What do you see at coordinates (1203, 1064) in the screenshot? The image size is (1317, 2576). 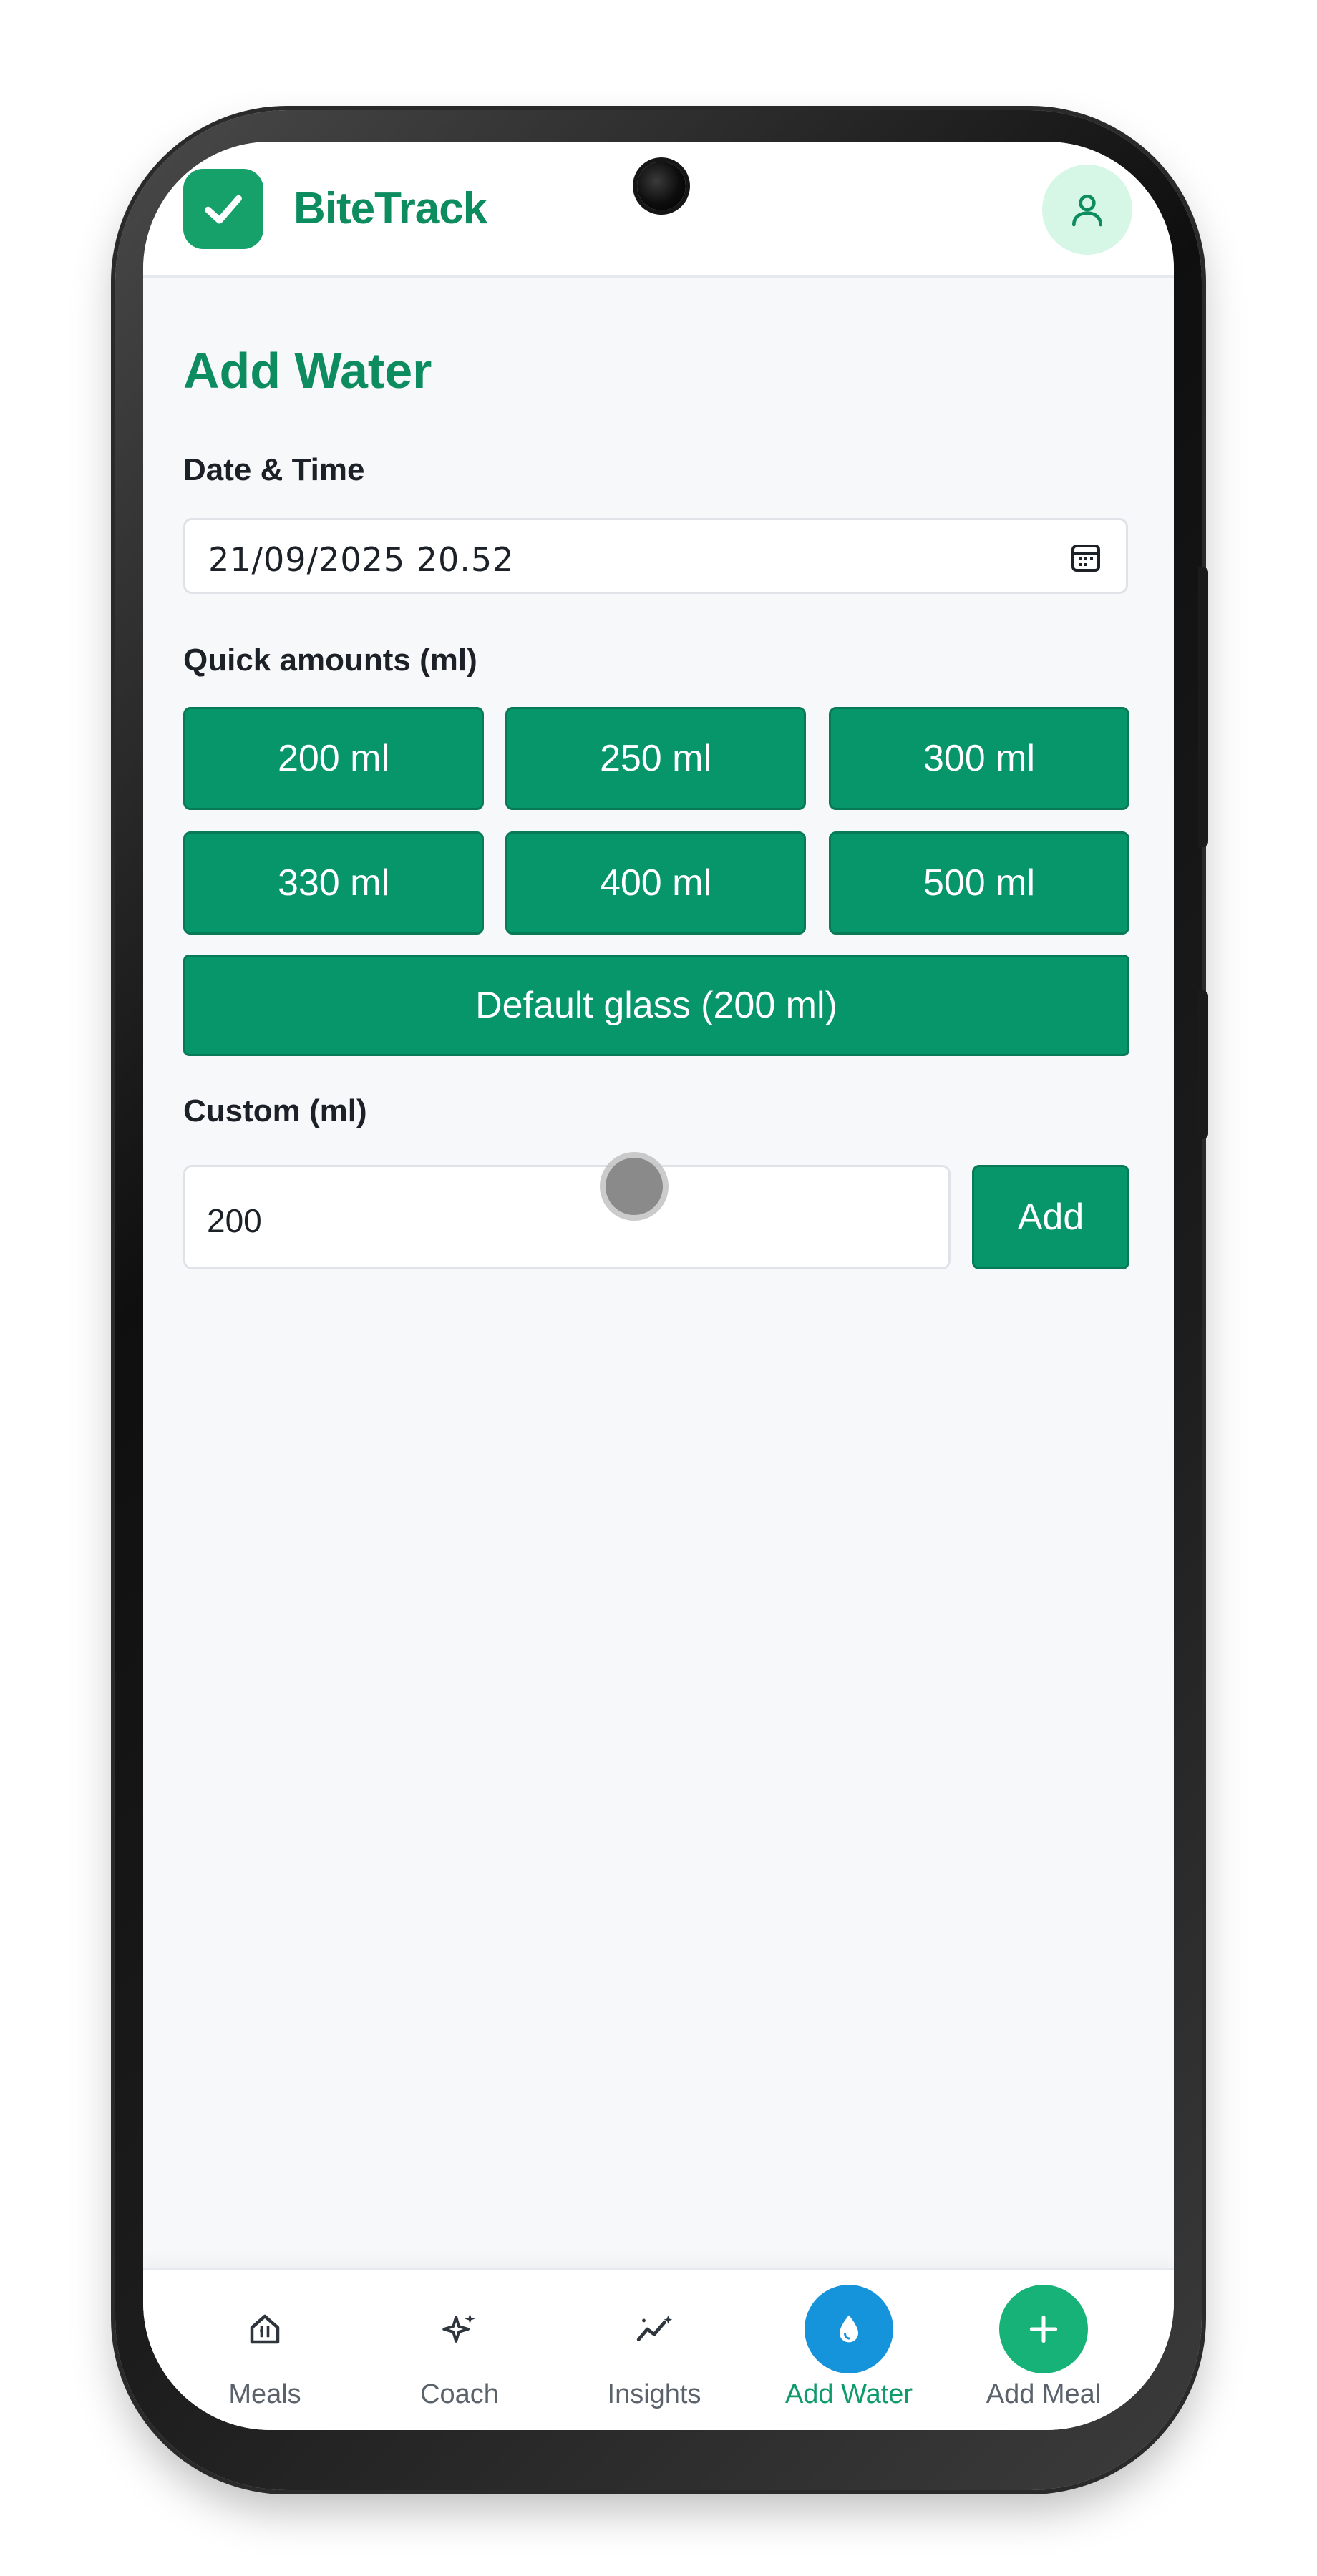 I see `power-button` at bounding box center [1203, 1064].